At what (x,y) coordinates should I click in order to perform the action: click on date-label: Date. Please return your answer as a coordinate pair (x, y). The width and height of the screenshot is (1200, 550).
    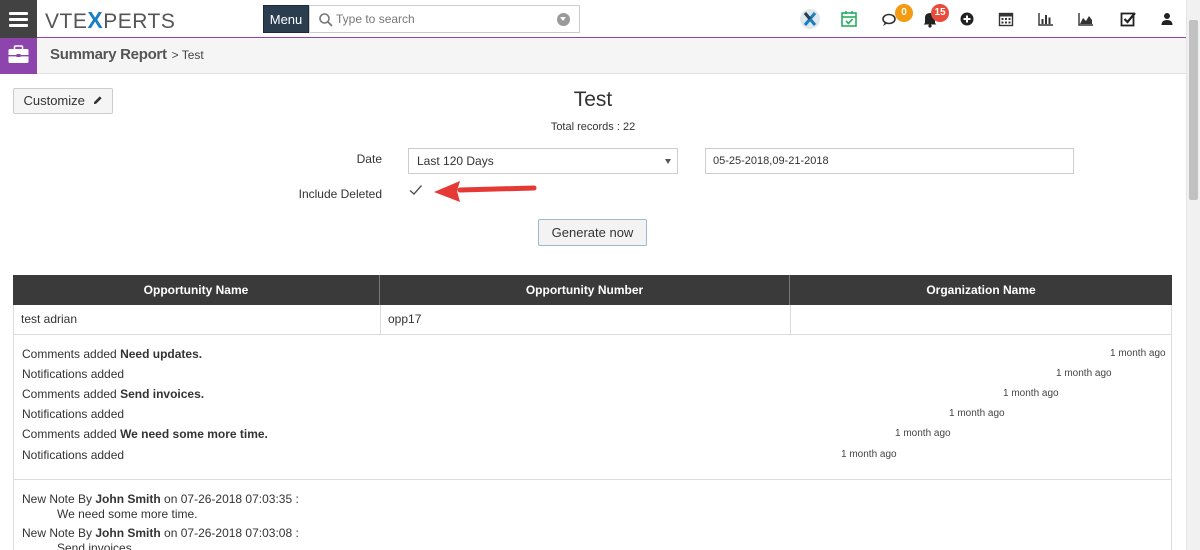
    Looking at the image, I should click on (369, 159).